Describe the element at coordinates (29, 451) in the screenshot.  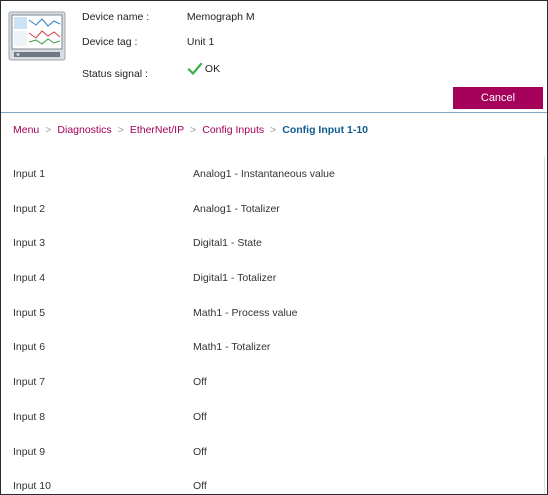
I see `input-label: Input 9` at that location.